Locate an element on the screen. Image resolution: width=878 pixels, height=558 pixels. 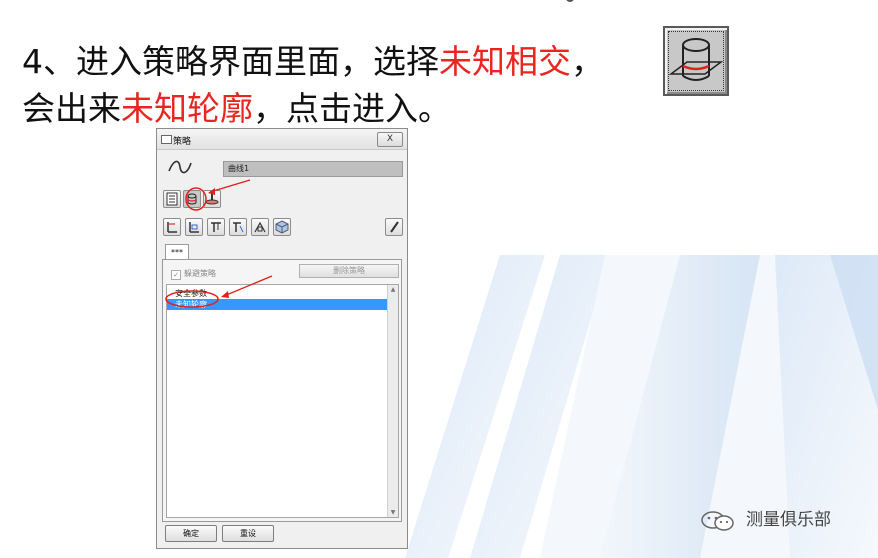
dialog-titlebar: 策略 X is located at coordinates (282, 139).